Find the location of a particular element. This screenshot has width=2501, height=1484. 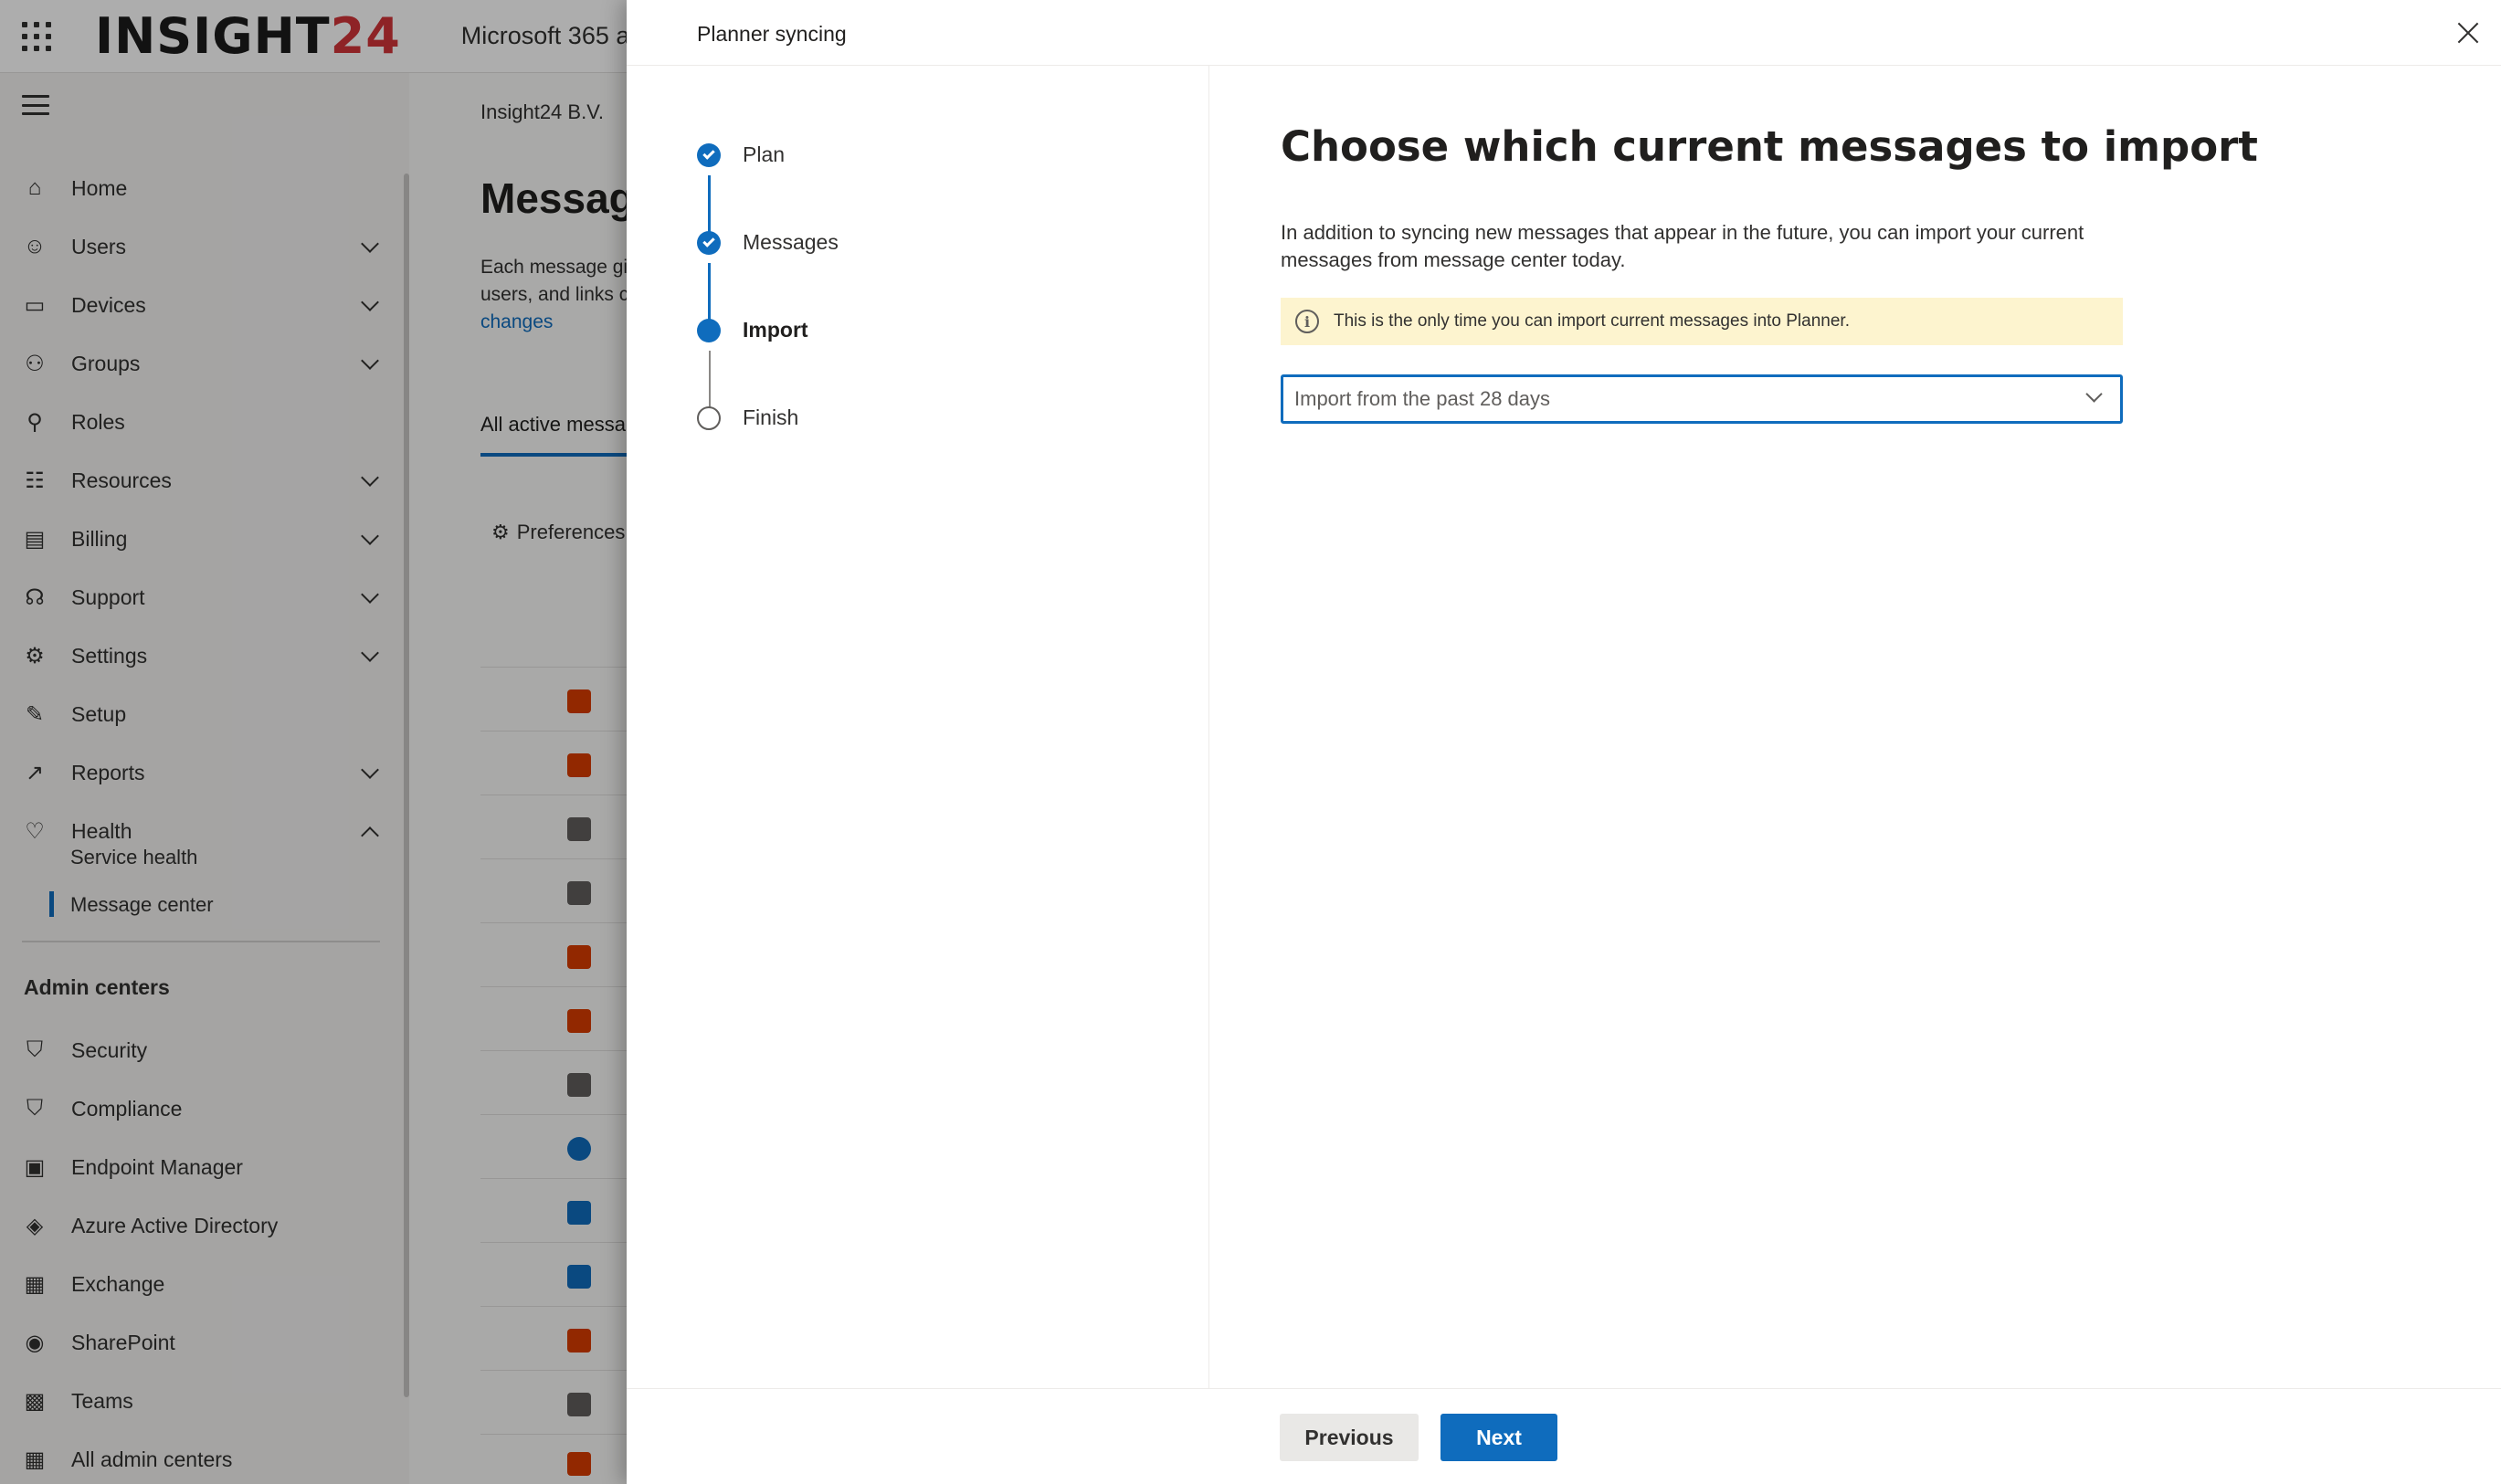

current-step-icon is located at coordinates (709, 330).